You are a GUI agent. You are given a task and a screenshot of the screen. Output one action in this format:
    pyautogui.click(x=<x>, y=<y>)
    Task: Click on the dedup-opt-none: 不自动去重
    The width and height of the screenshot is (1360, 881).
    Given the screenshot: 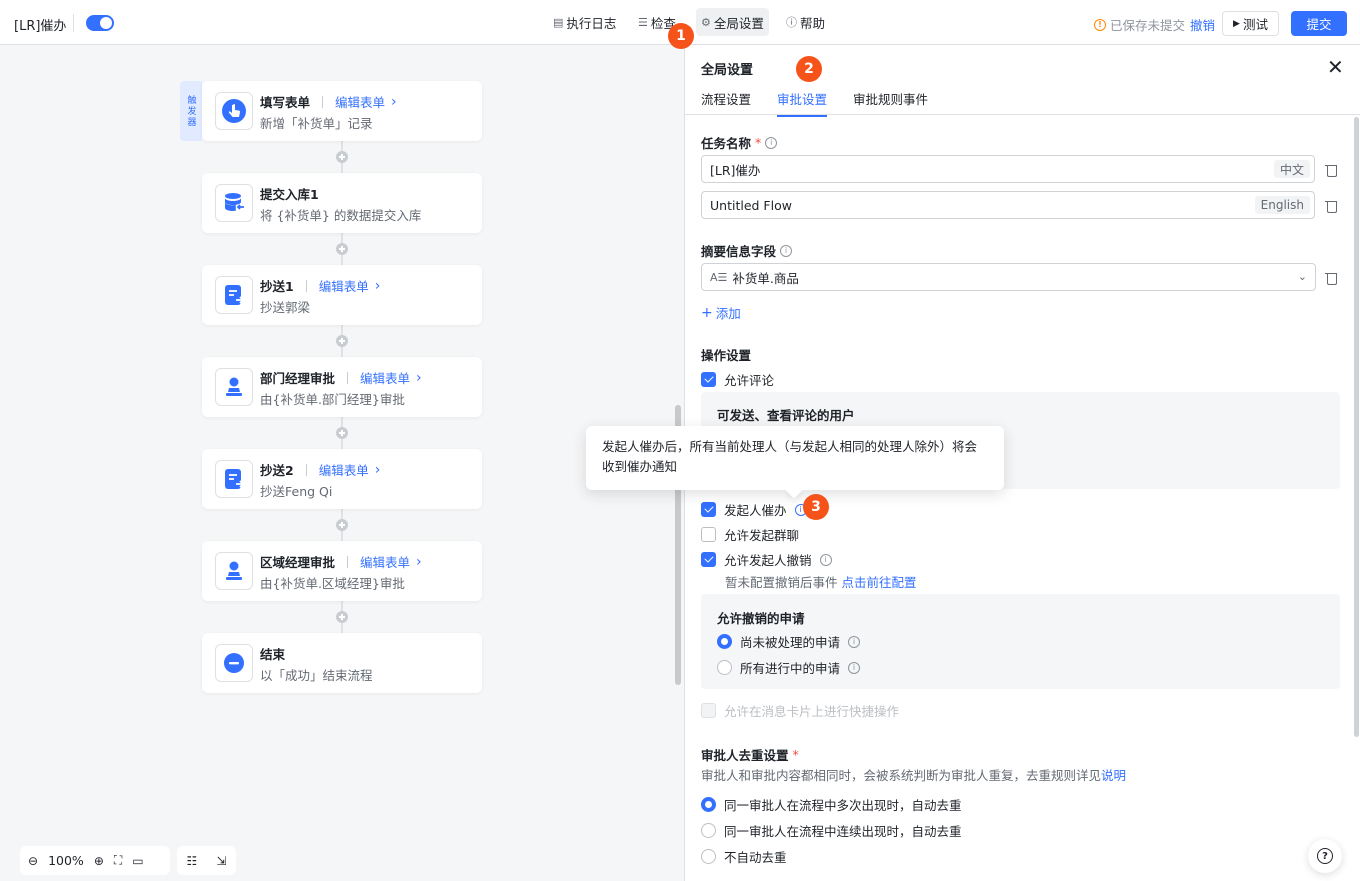 What is the action you would take?
    pyautogui.click(x=744, y=856)
    